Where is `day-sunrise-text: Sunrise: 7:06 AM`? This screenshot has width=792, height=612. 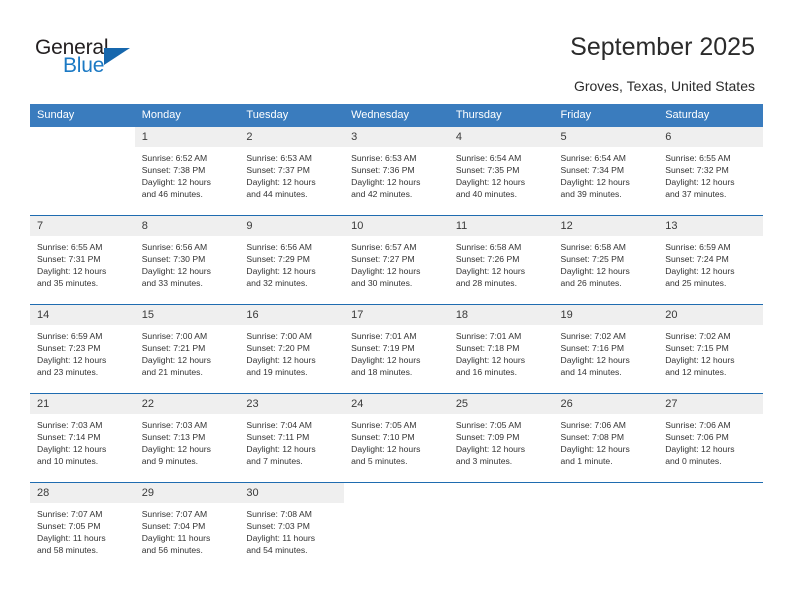 day-sunrise-text: Sunrise: 7:06 AM is located at coordinates (698, 425).